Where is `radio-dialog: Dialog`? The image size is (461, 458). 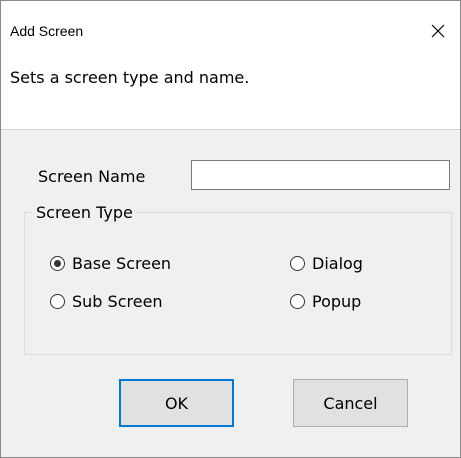
radio-dialog: Dialog is located at coordinates (326, 263).